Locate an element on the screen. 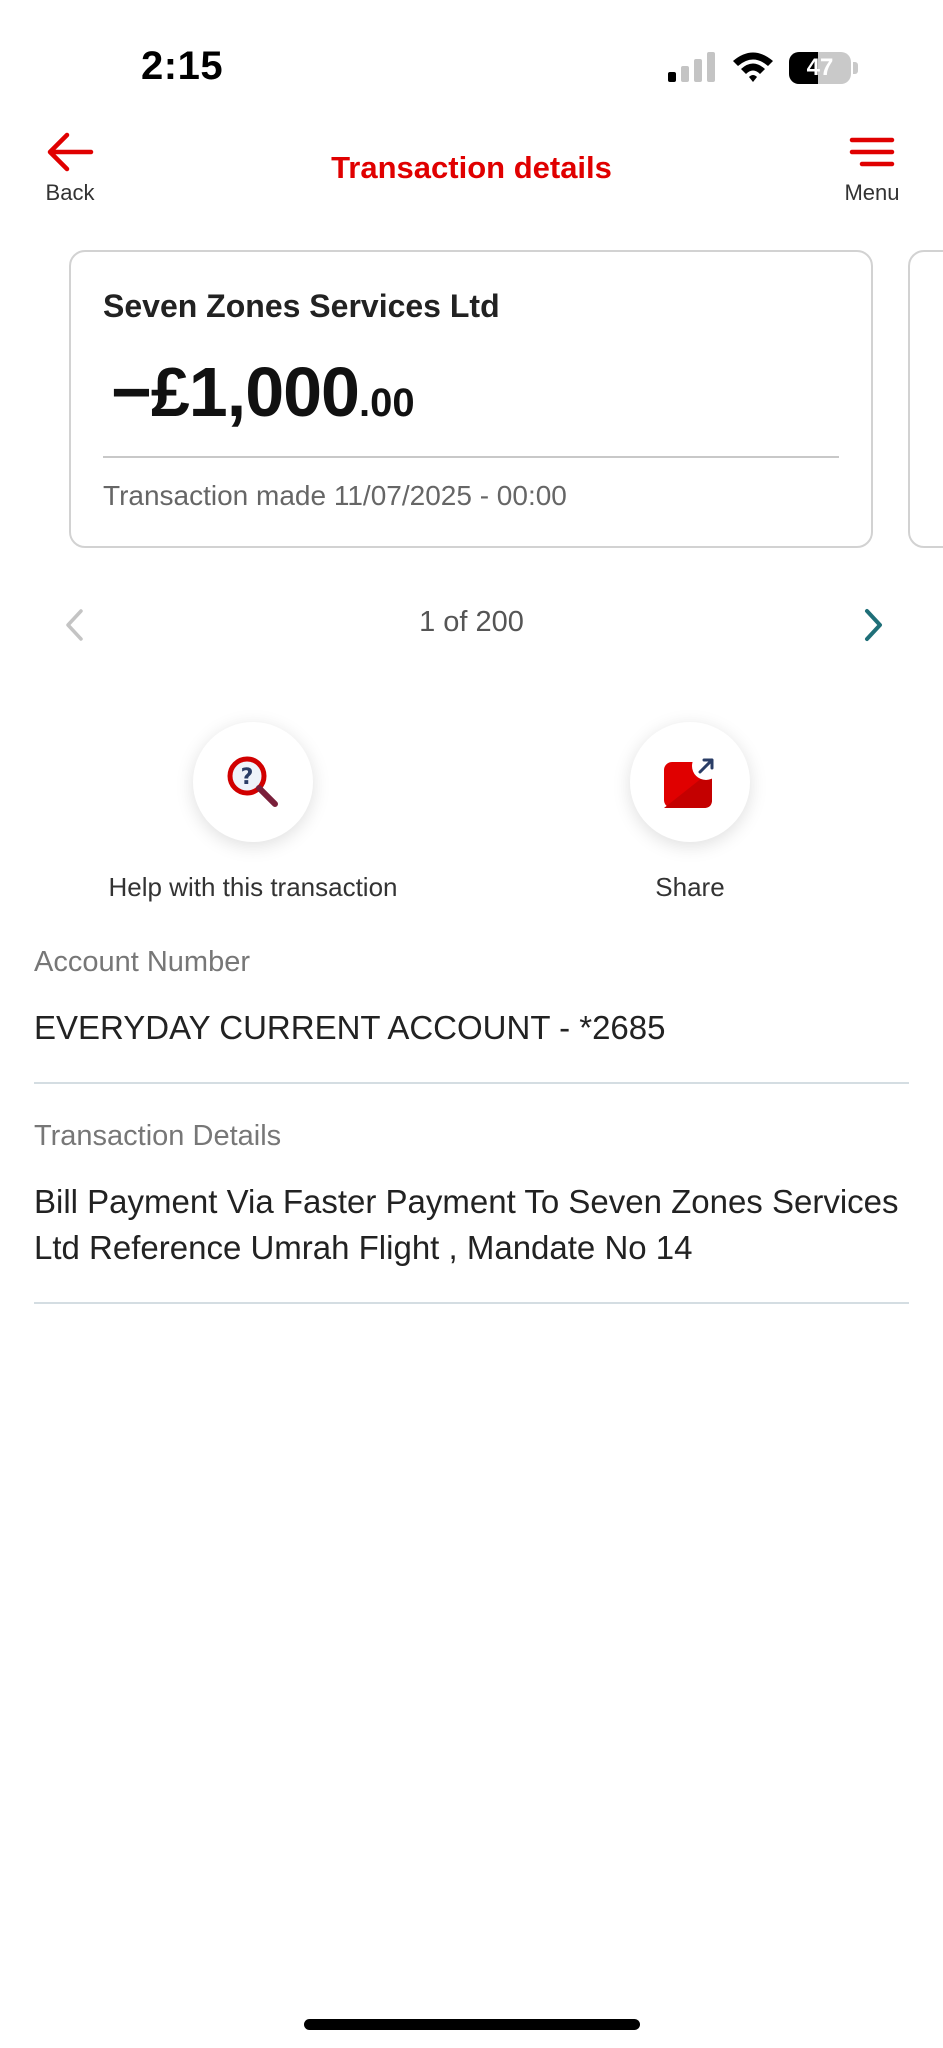 Image resolution: width=943 pixels, height=2048 pixels. transaction-datetime: 11/07/2025 - 00:00 is located at coordinates (450, 495).